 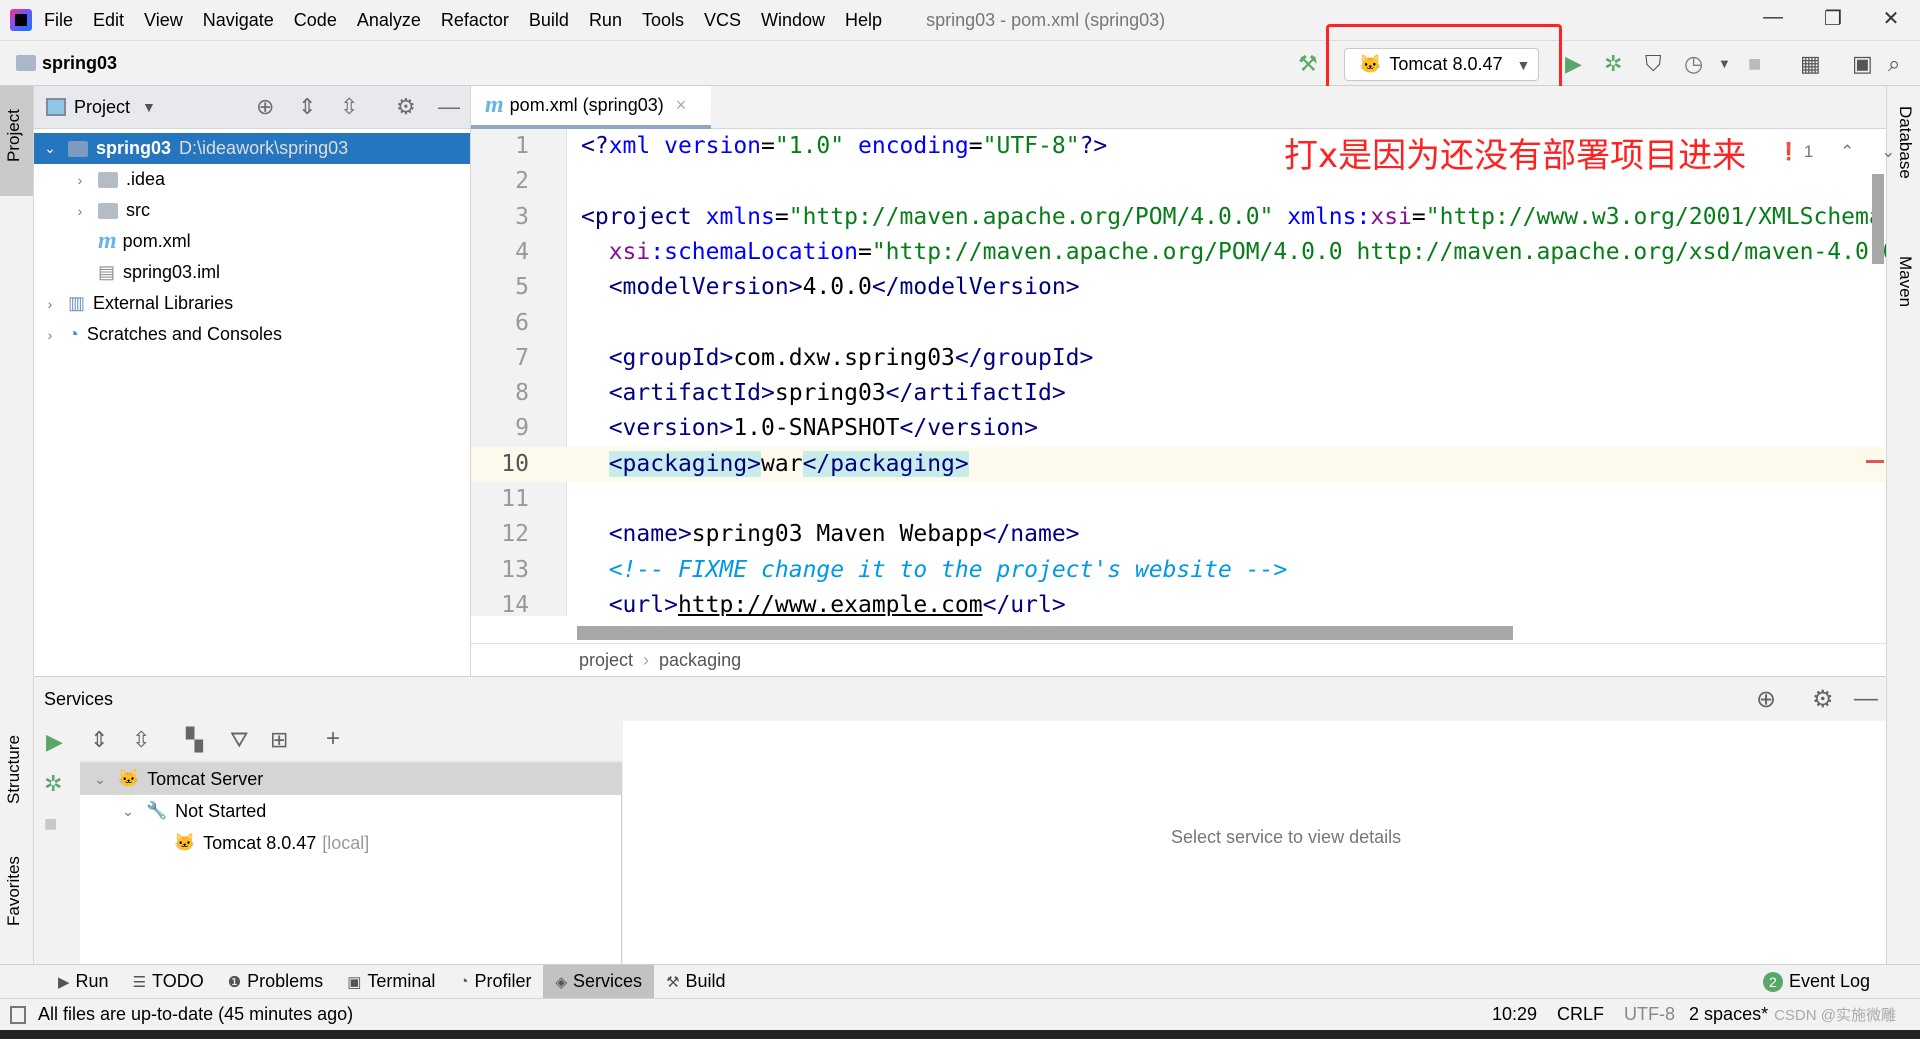 I want to click on menu-item-code: Code, so click(x=315, y=20).